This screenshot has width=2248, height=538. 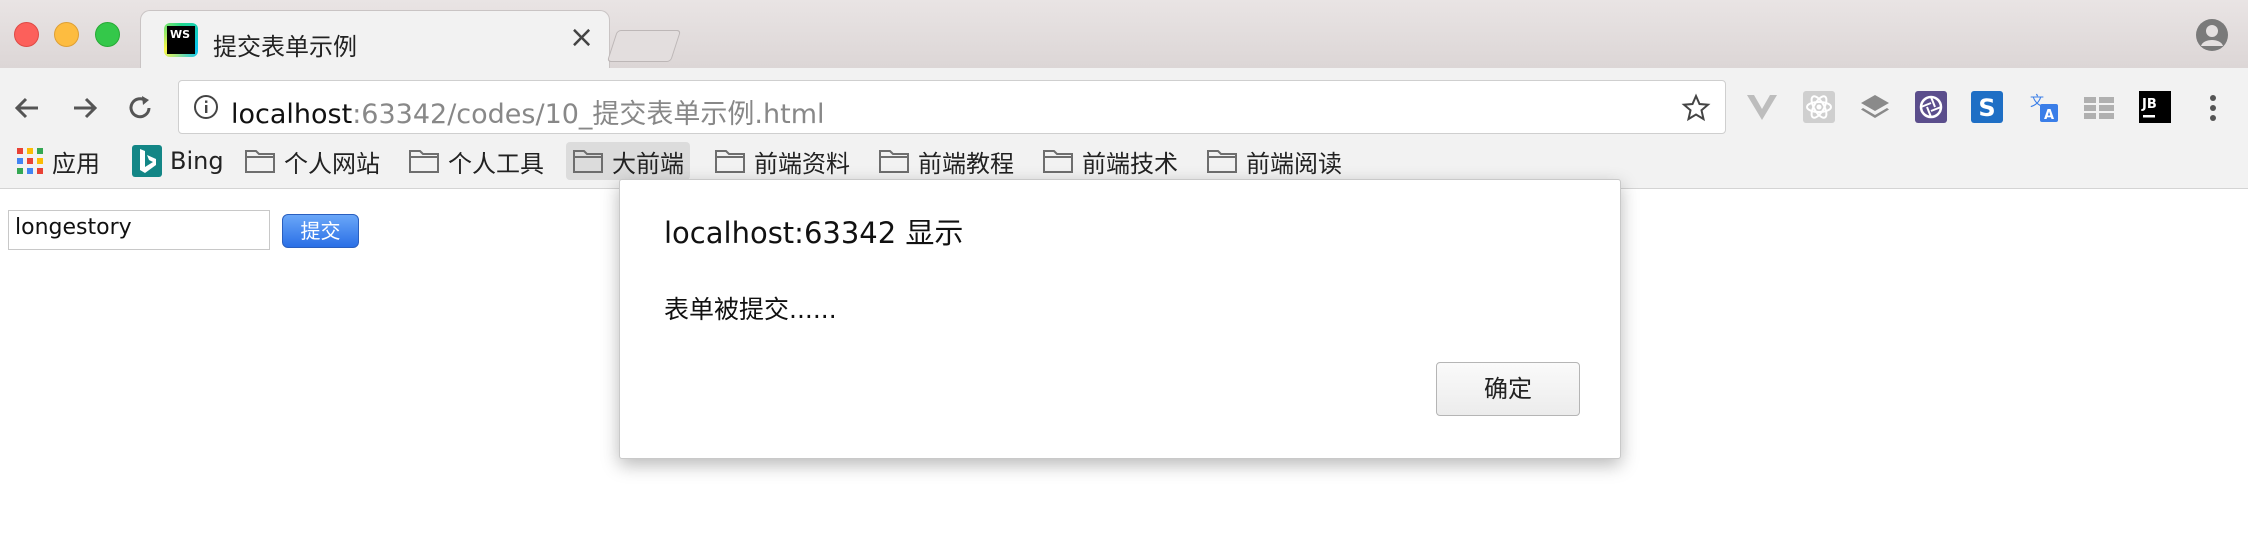 I want to click on url-text: localhost:63342/codes/10_提交表单示例.html, so click(x=528, y=111).